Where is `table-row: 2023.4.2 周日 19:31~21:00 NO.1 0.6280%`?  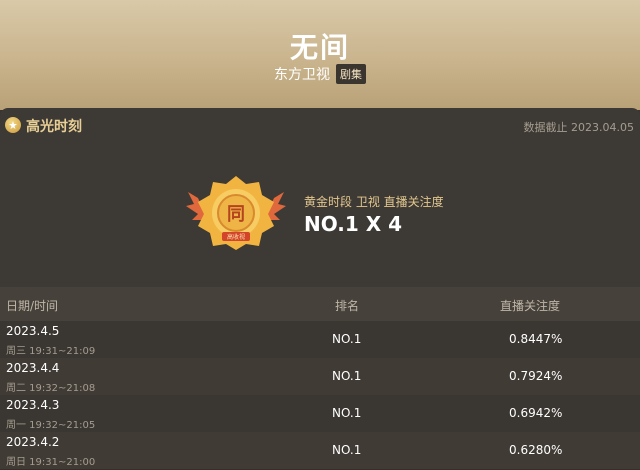
table-row: 2023.4.2 周日 19:31~21:00 NO.1 0.6280% is located at coordinates (320, 451).